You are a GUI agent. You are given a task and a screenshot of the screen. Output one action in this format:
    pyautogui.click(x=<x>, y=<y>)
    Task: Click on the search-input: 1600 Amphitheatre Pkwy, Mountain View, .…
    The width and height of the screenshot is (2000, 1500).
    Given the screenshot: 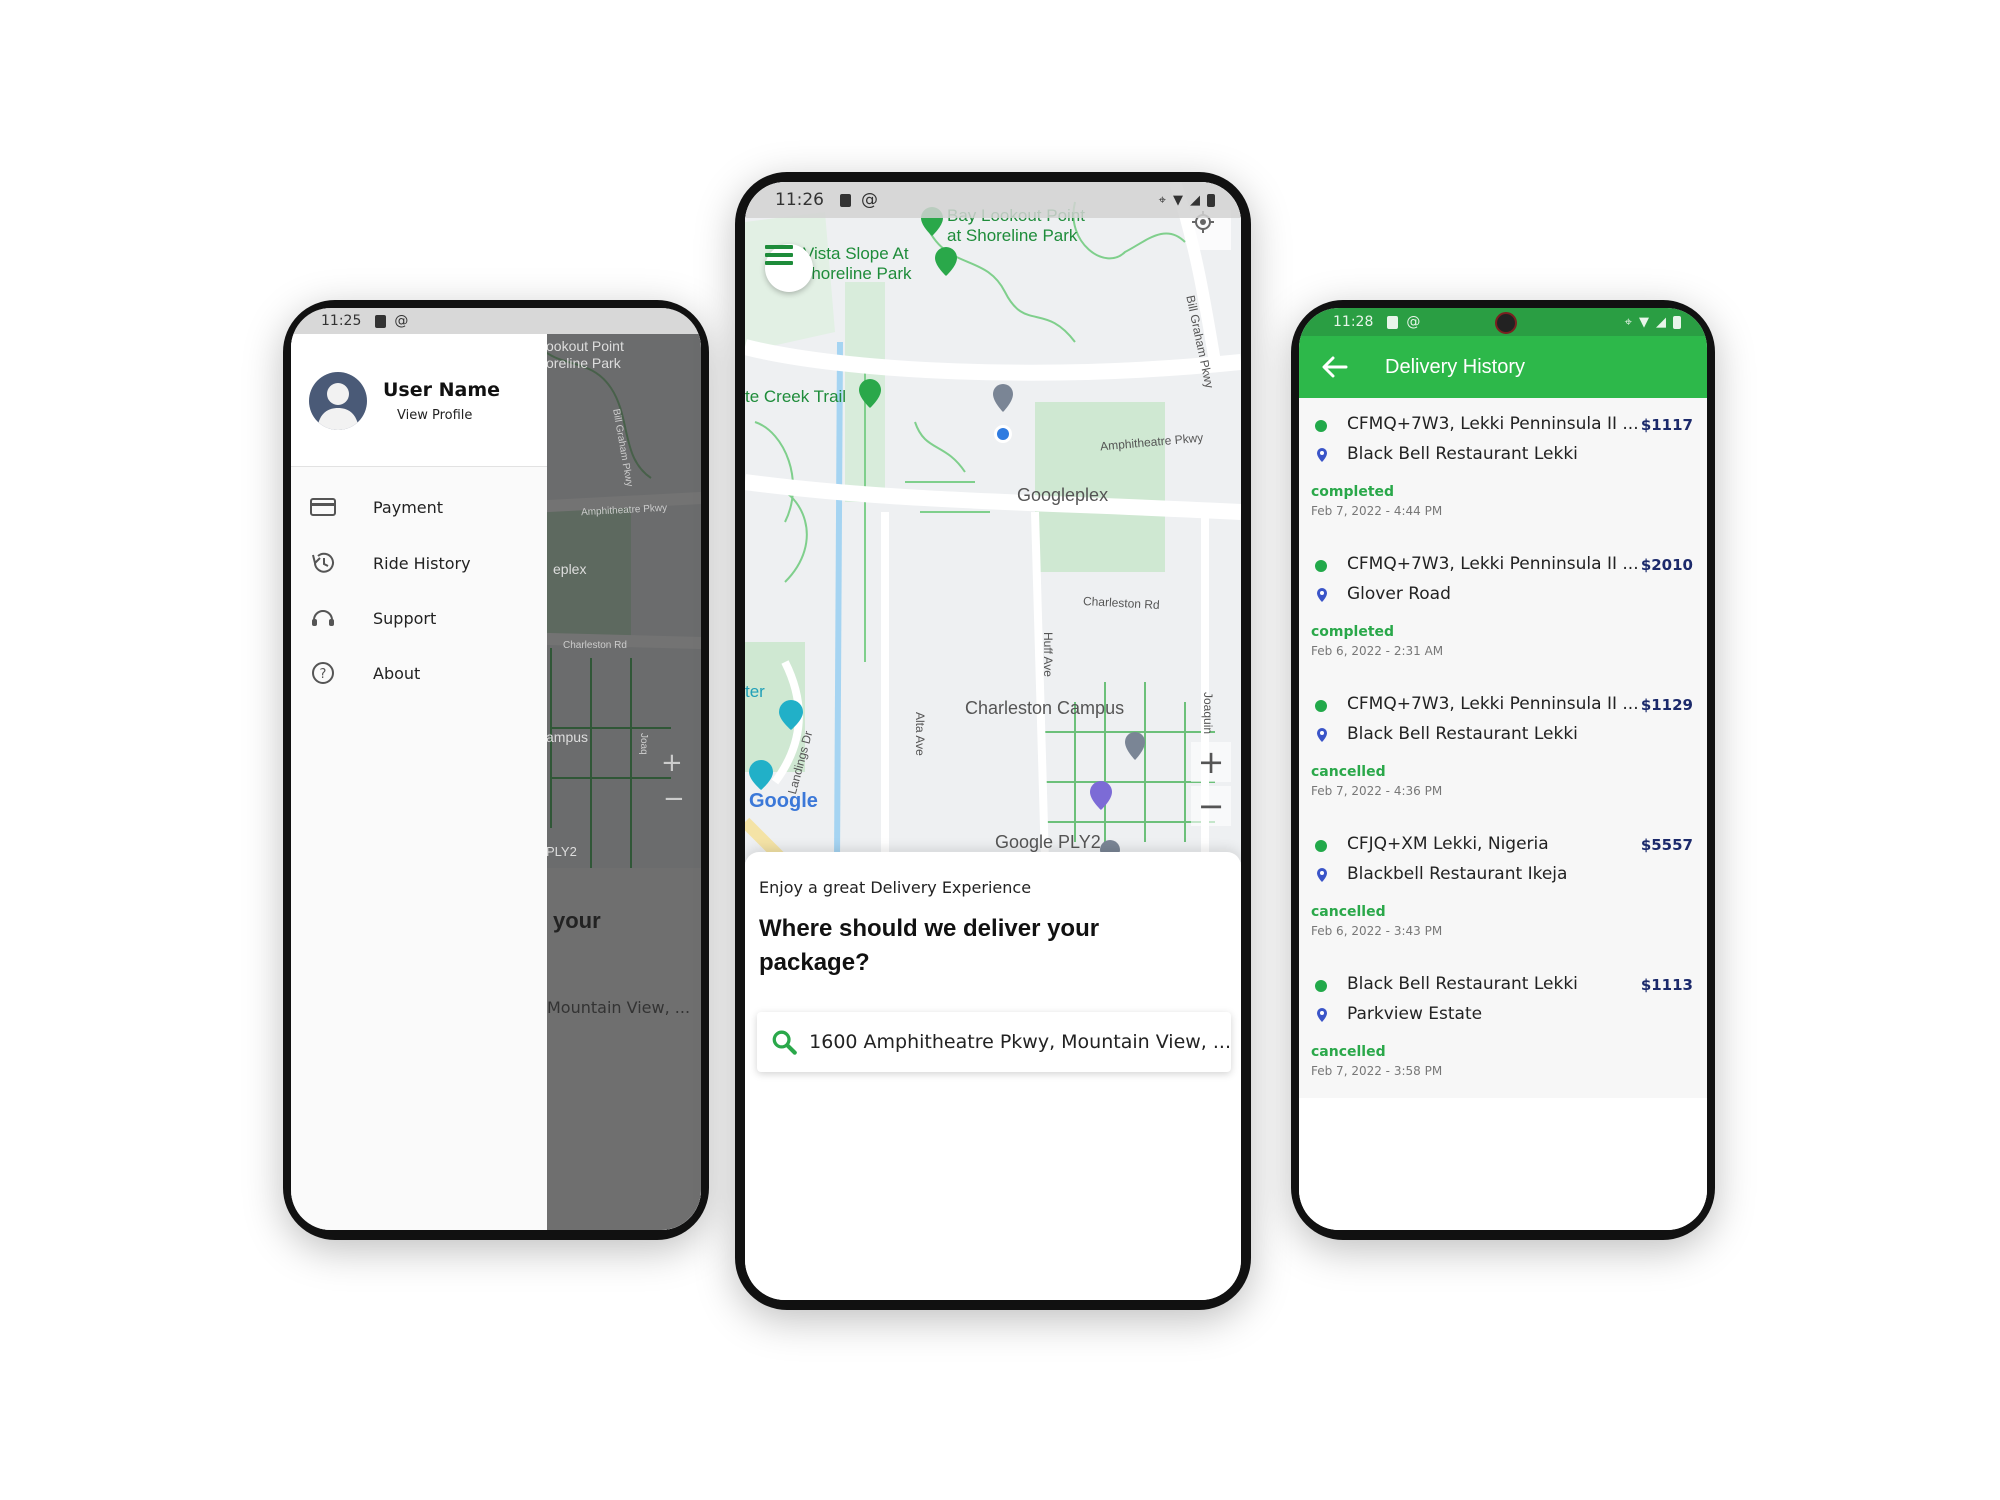 What is the action you would take?
    pyautogui.click(x=1020, y=1042)
    